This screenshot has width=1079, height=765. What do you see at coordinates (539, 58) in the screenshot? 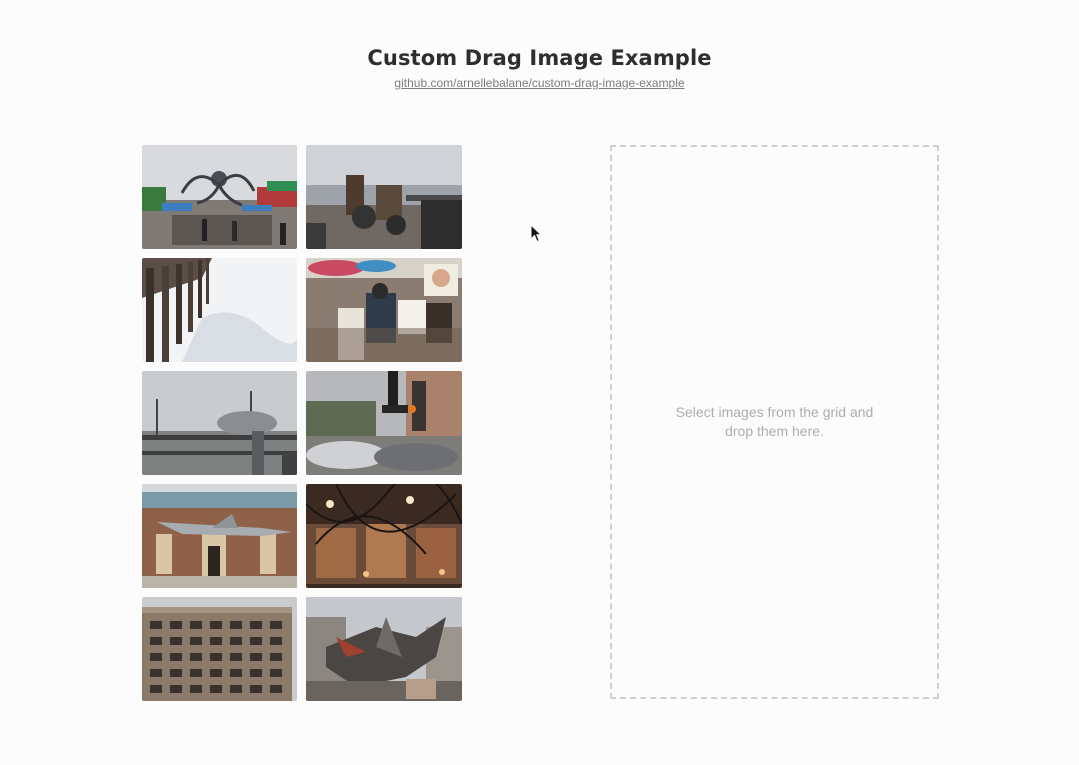
I see `page-title: Custom Drag Image Example` at bounding box center [539, 58].